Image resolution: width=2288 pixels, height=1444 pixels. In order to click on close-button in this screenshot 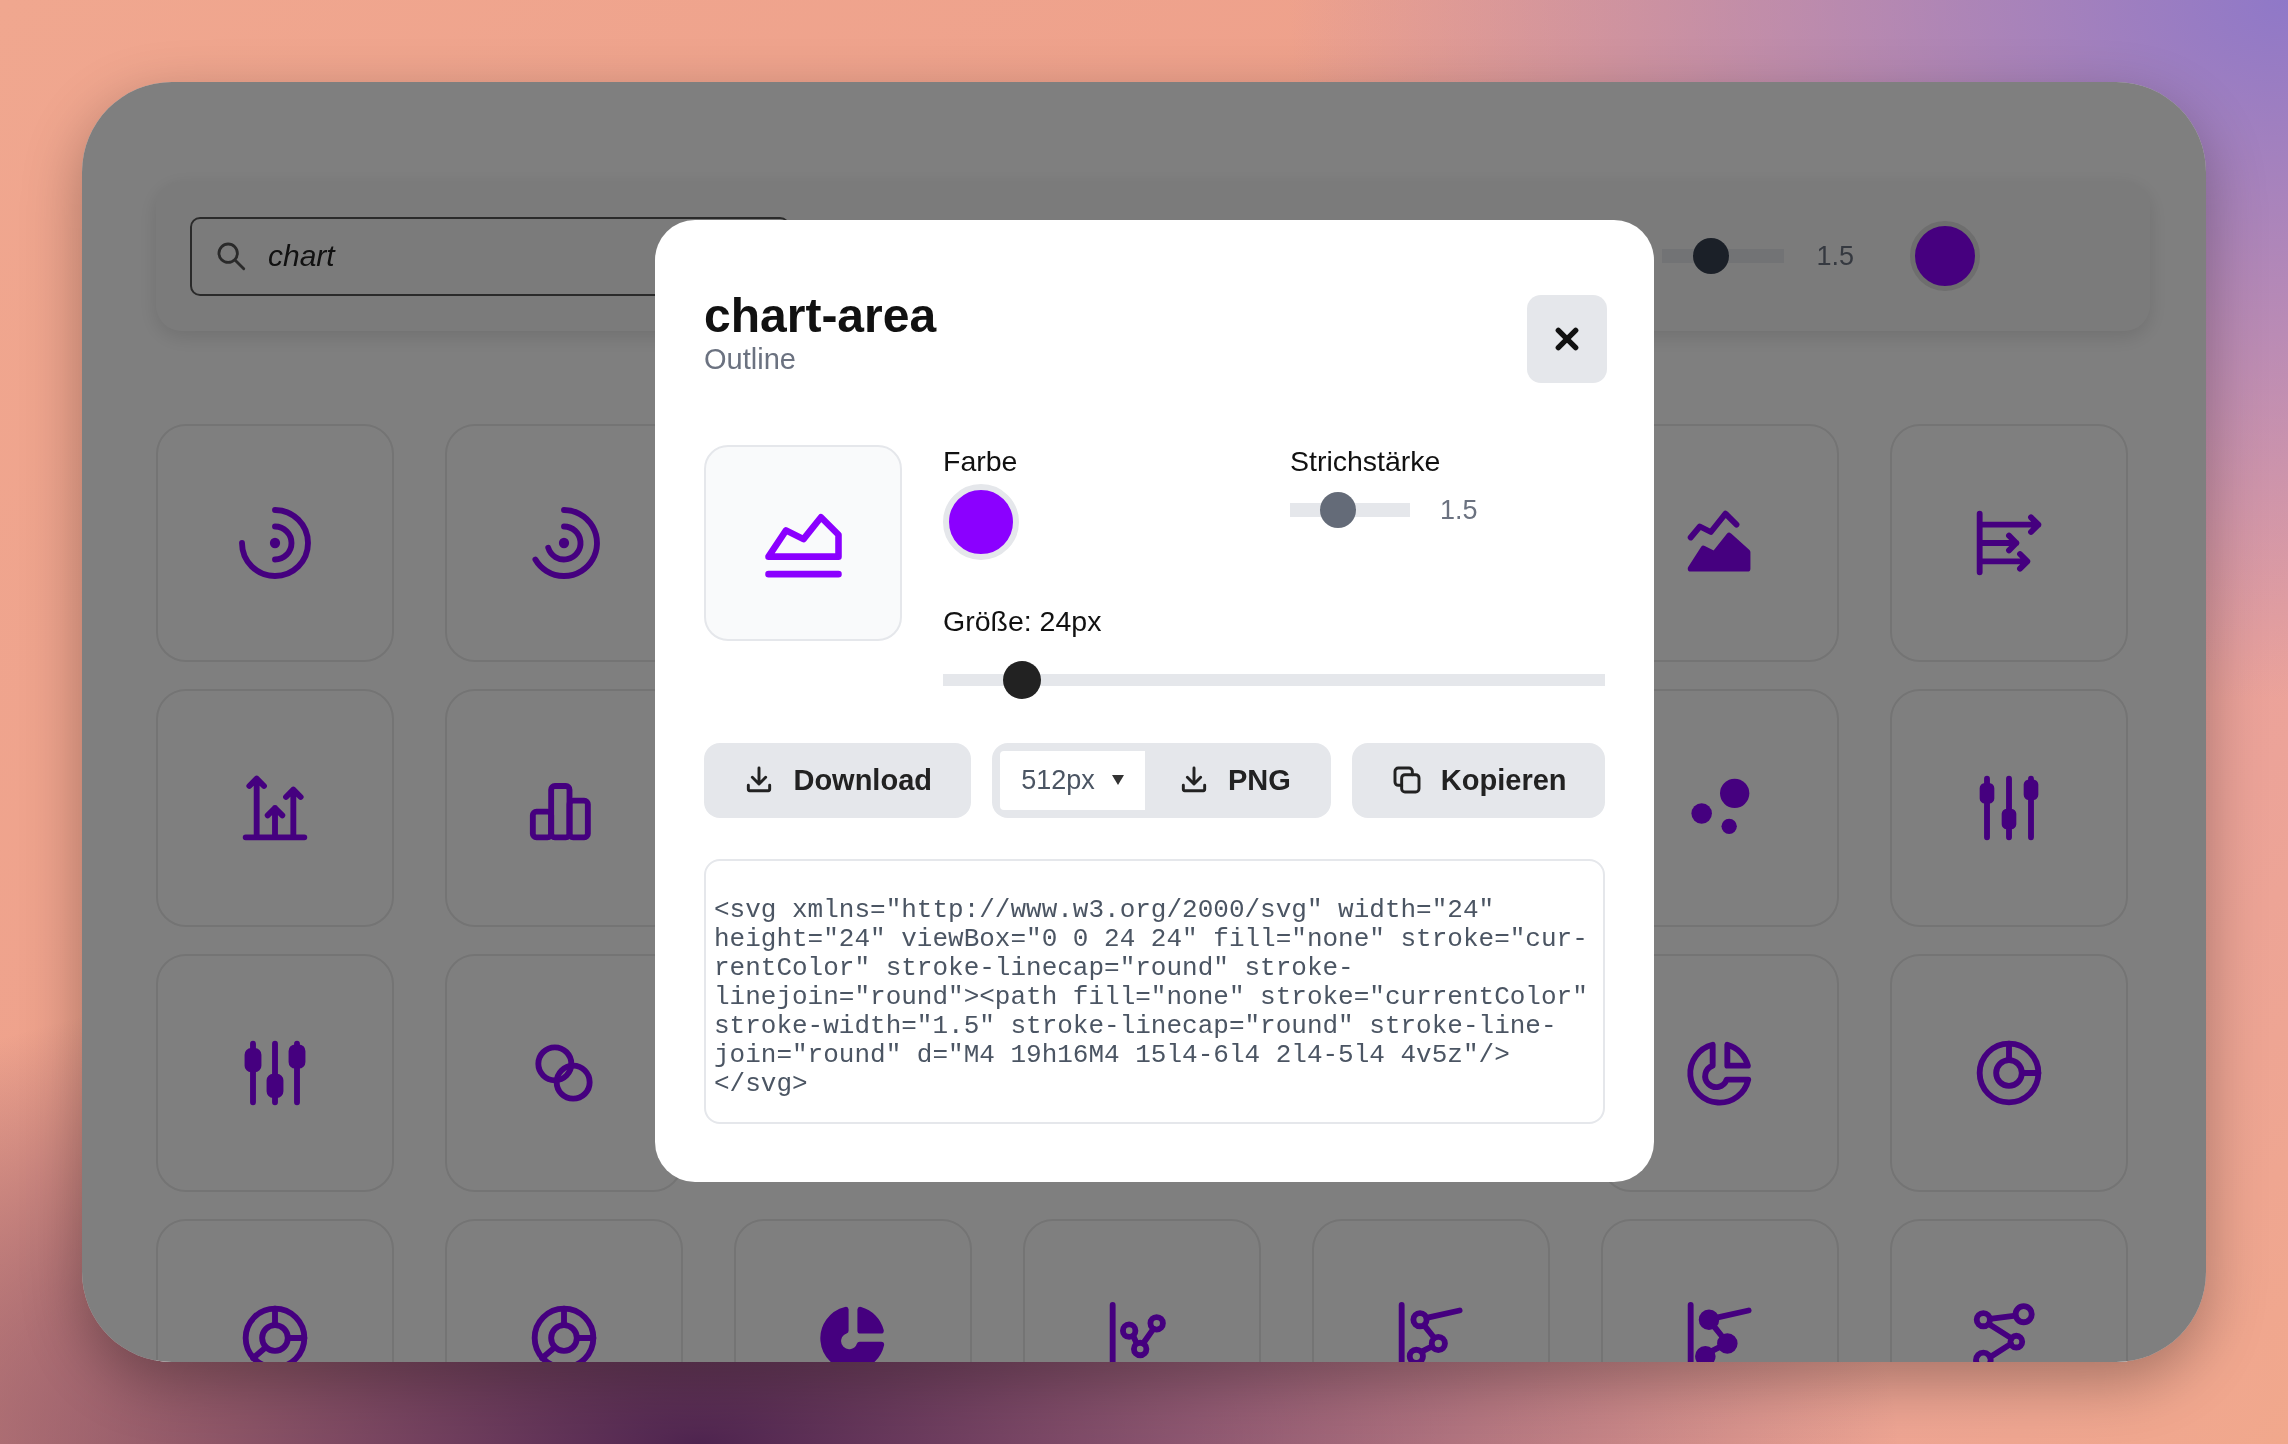, I will do `click(1567, 339)`.